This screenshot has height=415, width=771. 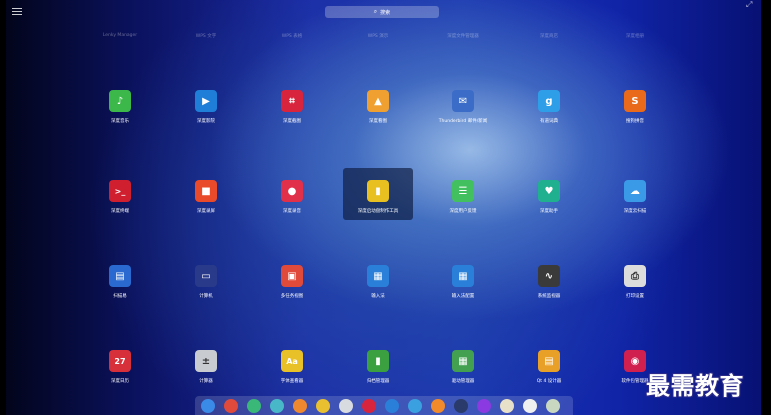 I want to click on app-tile: ▤ Qt 4 设计器, so click(x=549, y=364).